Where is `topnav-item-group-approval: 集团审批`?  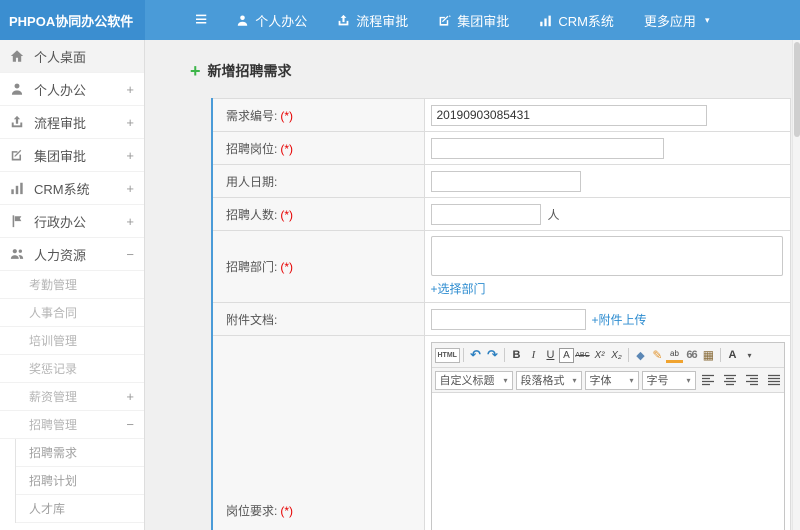
topnav-item-group-approval: 集团审批 is located at coordinates (473, 20).